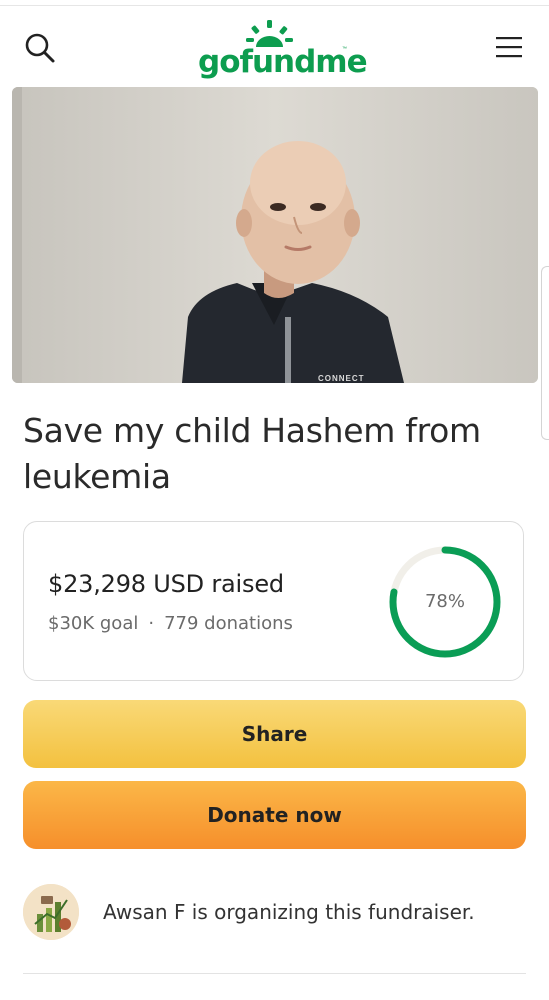 Image resolution: width=549 pixels, height=1000 pixels. What do you see at coordinates (274, 973) in the screenshot?
I see `section-divider` at bounding box center [274, 973].